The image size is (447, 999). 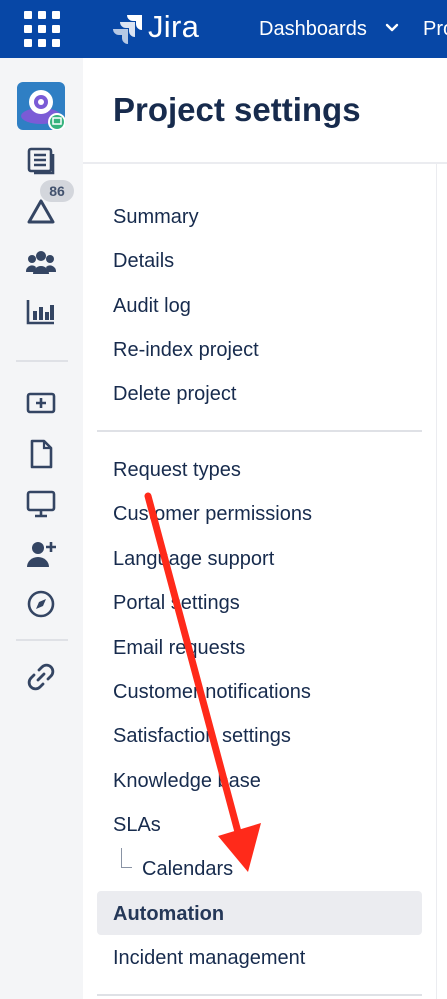 What do you see at coordinates (43, 110) in the screenshot?
I see `project-avatar-icon` at bounding box center [43, 110].